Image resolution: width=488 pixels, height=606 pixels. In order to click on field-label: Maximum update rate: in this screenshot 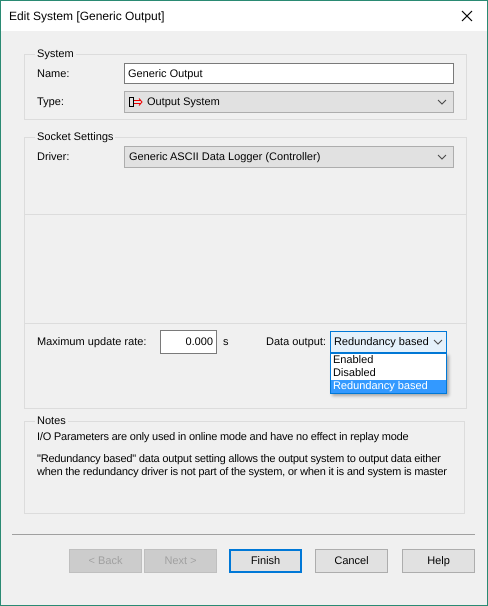, I will do `click(92, 342)`.